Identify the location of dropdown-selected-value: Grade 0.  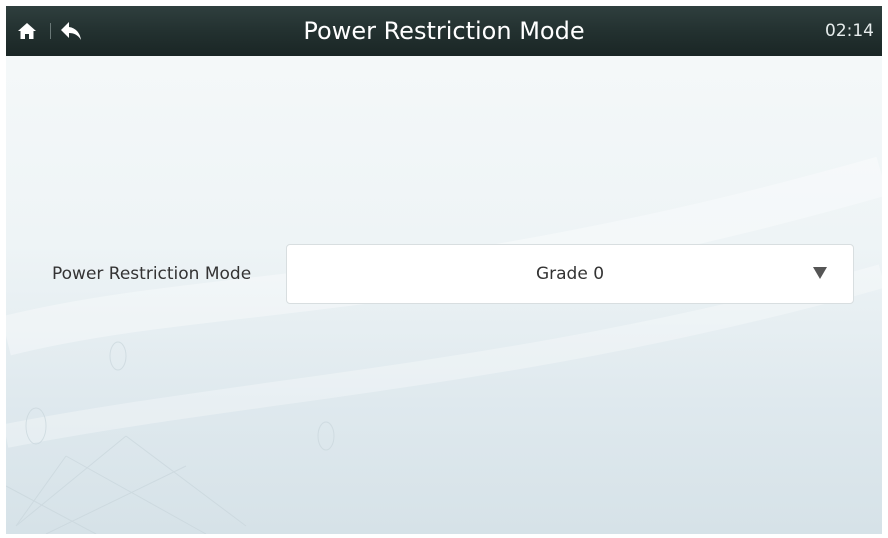
(570, 274).